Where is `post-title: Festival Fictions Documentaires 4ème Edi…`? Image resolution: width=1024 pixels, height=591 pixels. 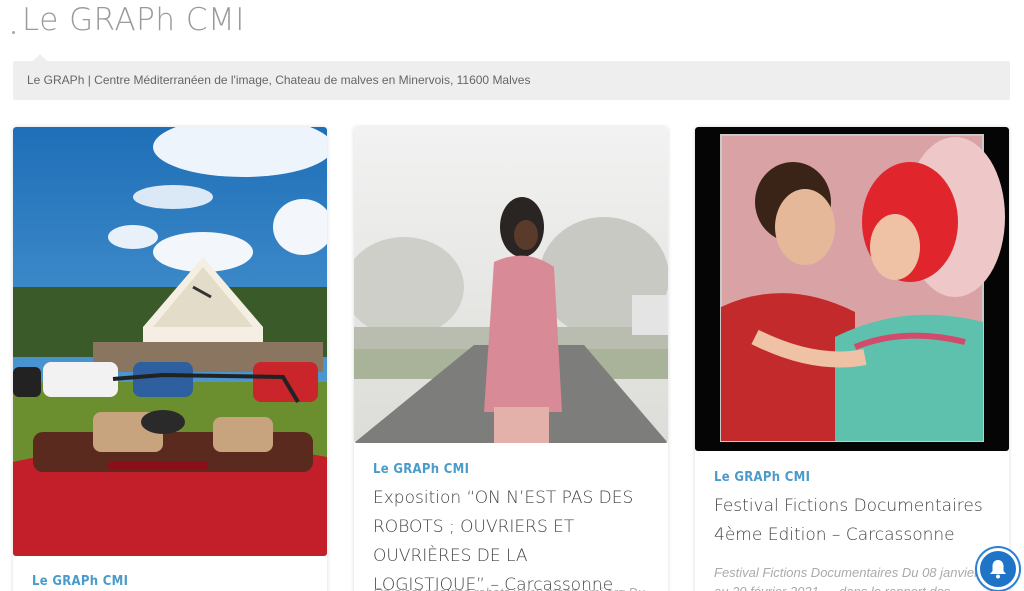 post-title: Festival Fictions Documentaires 4ème Edi… is located at coordinates (849, 521).